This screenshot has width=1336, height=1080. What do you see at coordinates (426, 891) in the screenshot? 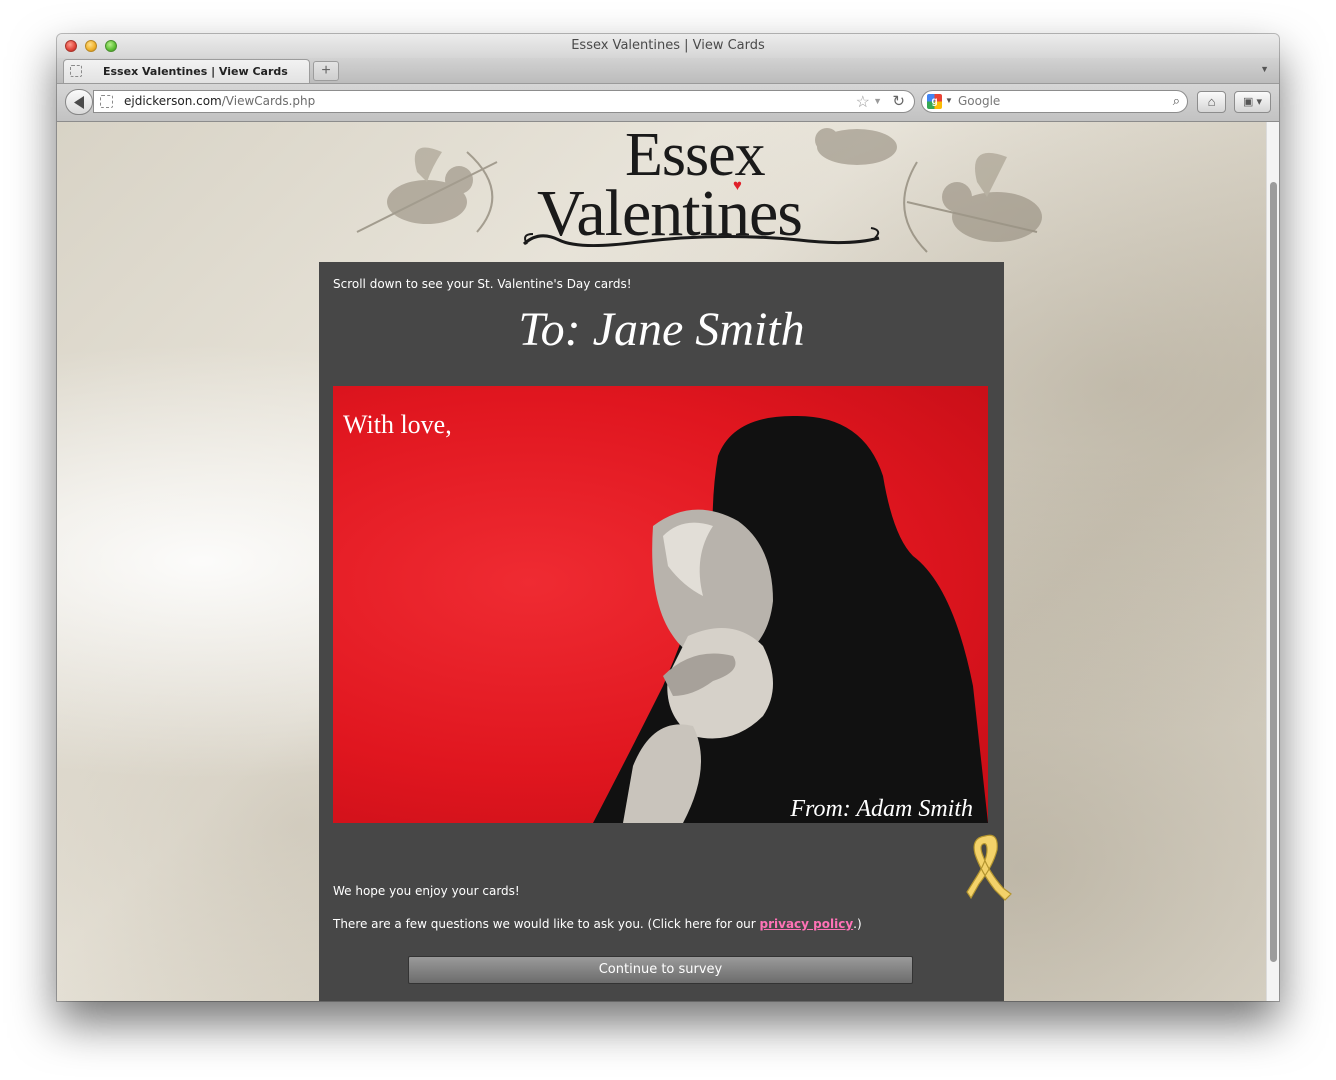
I see `thanks-text: We hope you enjoy your cards!` at bounding box center [426, 891].